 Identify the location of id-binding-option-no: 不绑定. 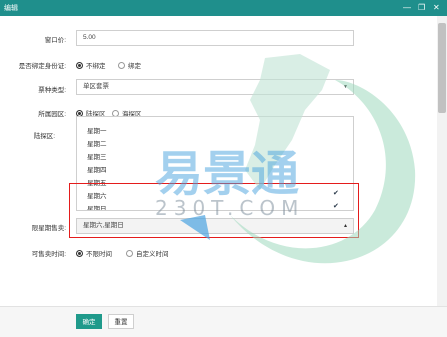
(91, 65).